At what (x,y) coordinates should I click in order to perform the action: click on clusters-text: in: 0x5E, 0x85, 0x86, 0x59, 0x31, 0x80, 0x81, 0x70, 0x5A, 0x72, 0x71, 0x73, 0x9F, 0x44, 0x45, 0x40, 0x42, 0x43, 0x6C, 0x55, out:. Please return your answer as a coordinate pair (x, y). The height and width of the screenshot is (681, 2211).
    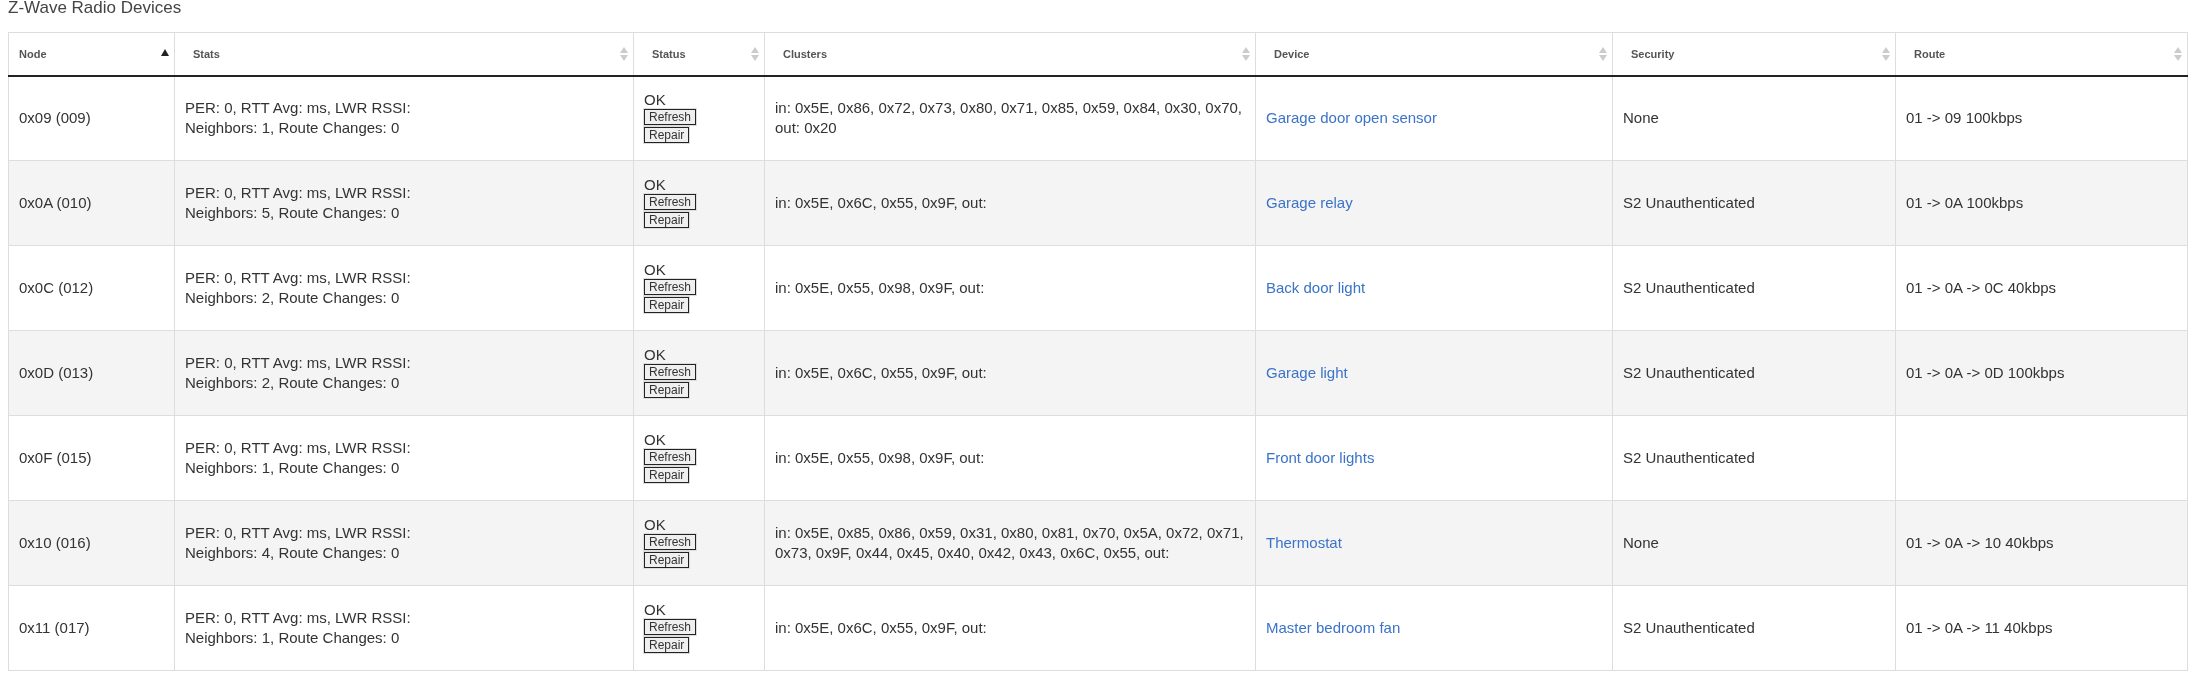
    Looking at the image, I should click on (1010, 543).